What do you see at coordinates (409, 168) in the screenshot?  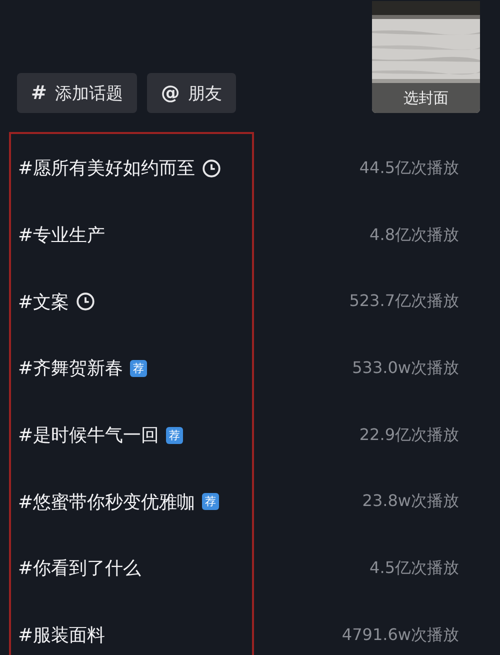 I see `play-count: 44.5亿次播放` at bounding box center [409, 168].